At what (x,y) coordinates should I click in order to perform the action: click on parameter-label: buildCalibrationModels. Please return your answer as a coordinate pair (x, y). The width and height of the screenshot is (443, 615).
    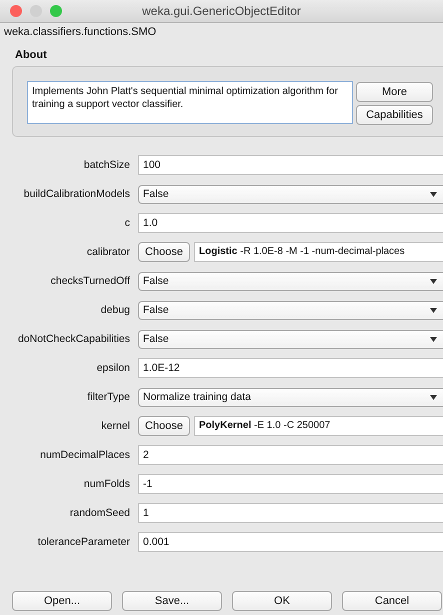
    Looking at the image, I should click on (76, 194).